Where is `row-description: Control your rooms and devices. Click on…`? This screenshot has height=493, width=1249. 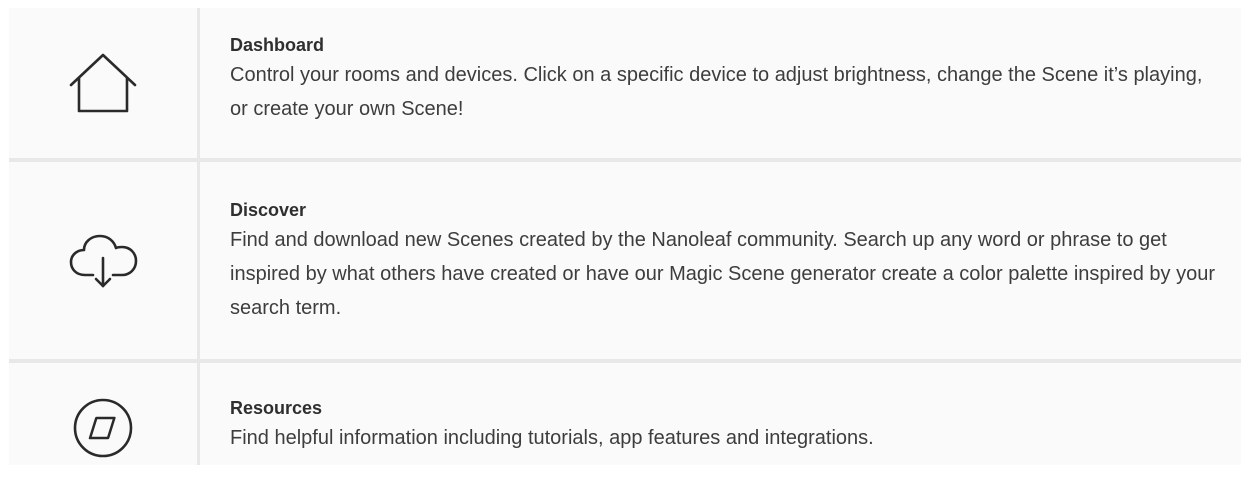
row-description: Control your rooms and devices. Click on… is located at coordinates (716, 92).